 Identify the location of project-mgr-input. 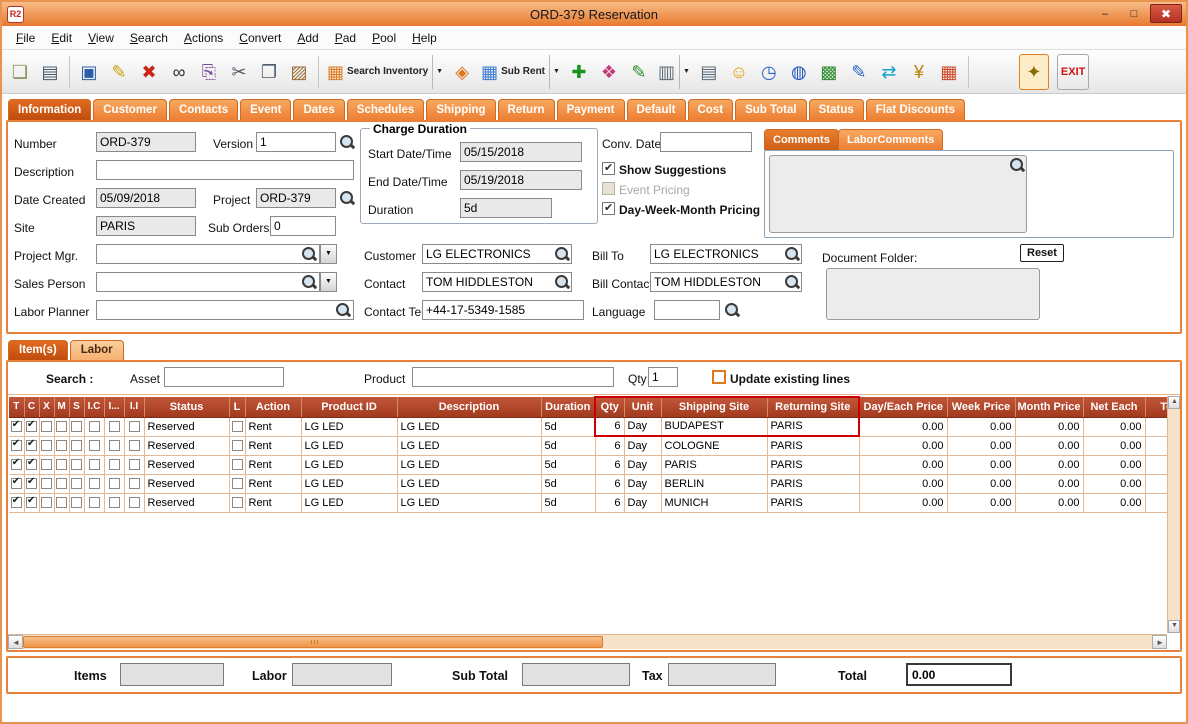
(208, 254).